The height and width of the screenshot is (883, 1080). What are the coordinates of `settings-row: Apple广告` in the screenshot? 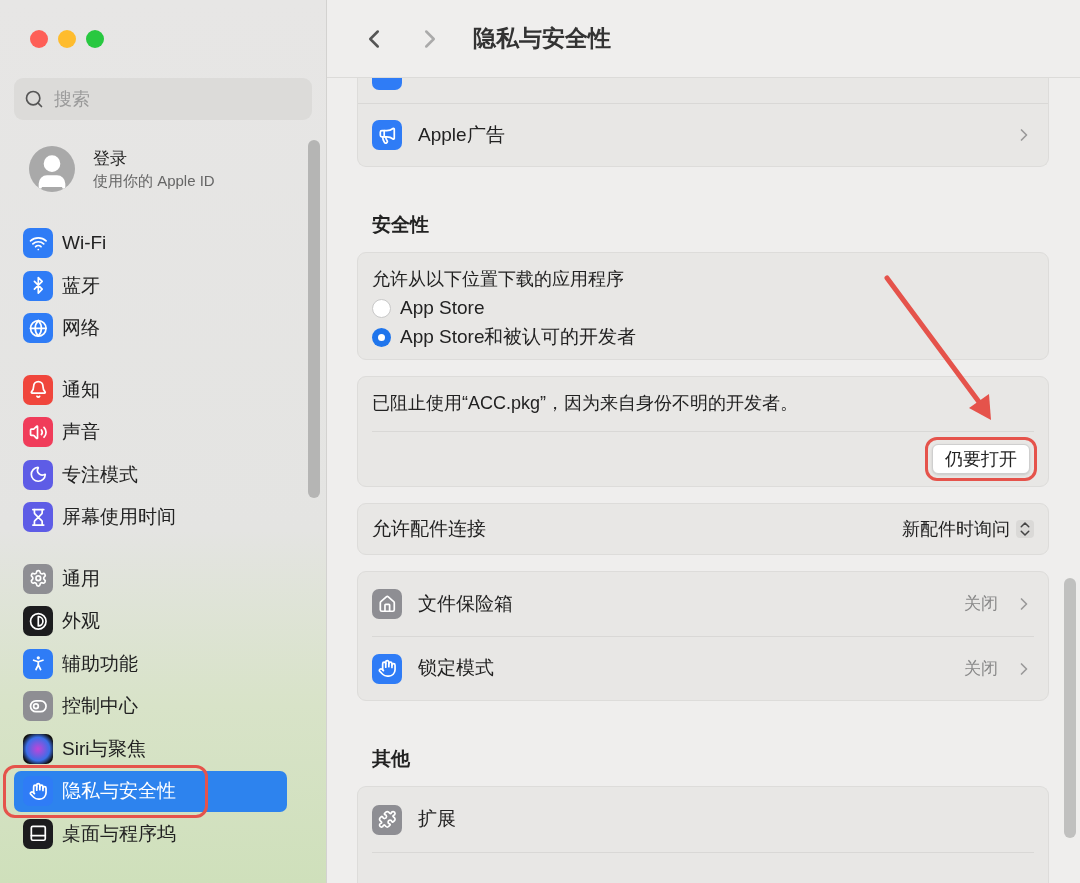 It's located at (703, 135).